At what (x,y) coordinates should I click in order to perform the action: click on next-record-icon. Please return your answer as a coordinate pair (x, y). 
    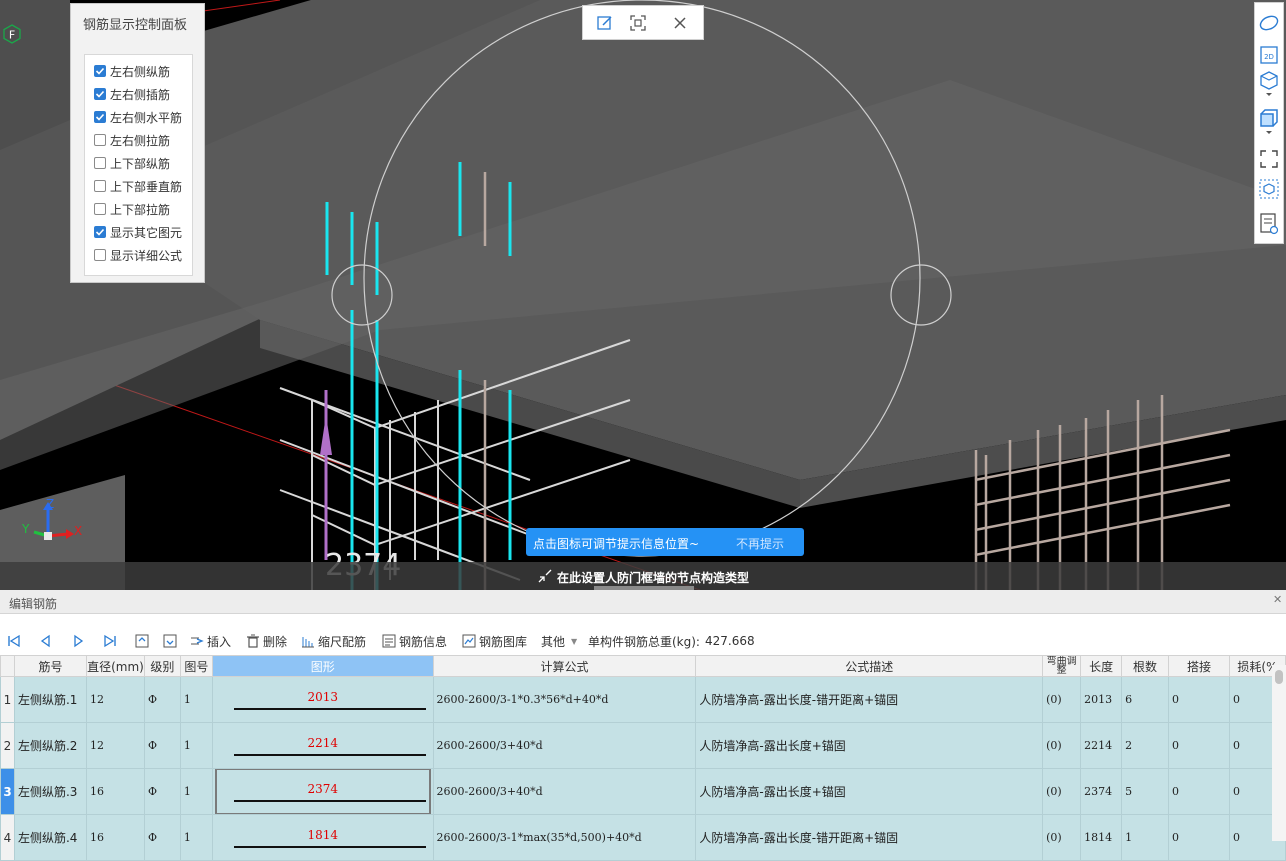
    Looking at the image, I should click on (79, 641).